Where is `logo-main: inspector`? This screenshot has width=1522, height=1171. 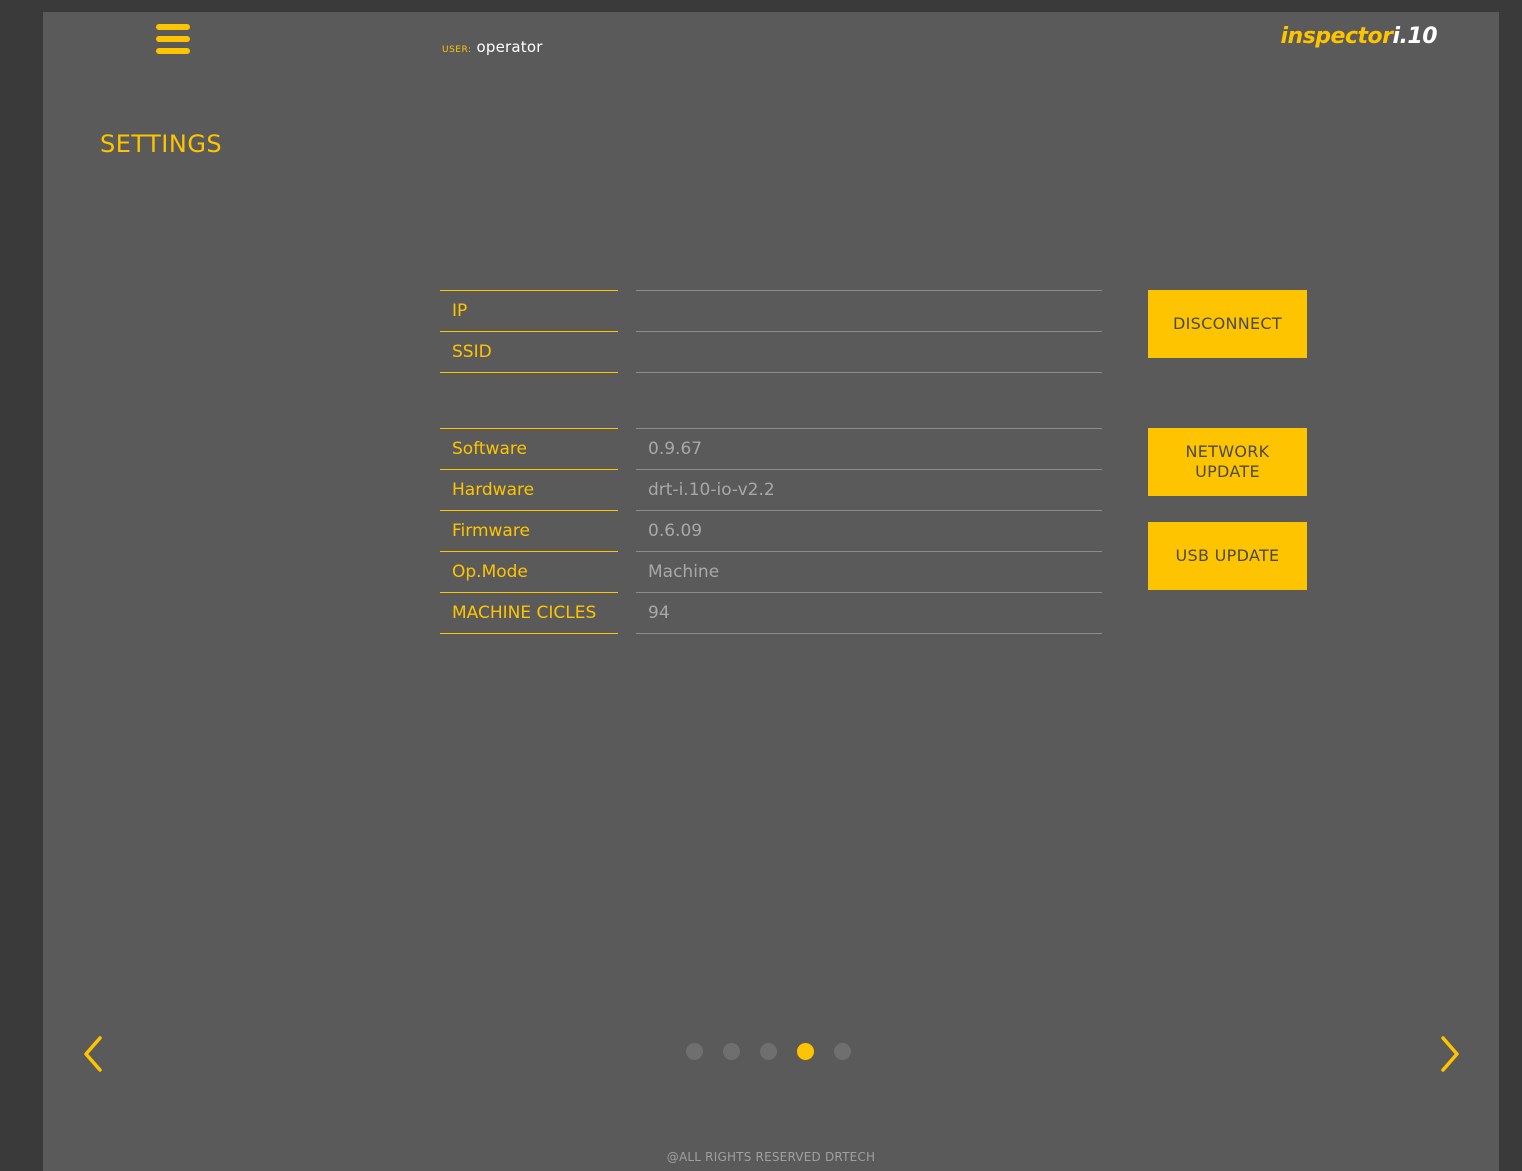 logo-main: inspector is located at coordinates (1336, 36).